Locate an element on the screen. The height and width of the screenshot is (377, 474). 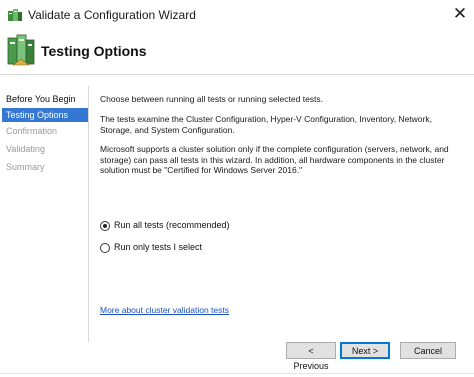
sidebar-divider is located at coordinates (88, 214).